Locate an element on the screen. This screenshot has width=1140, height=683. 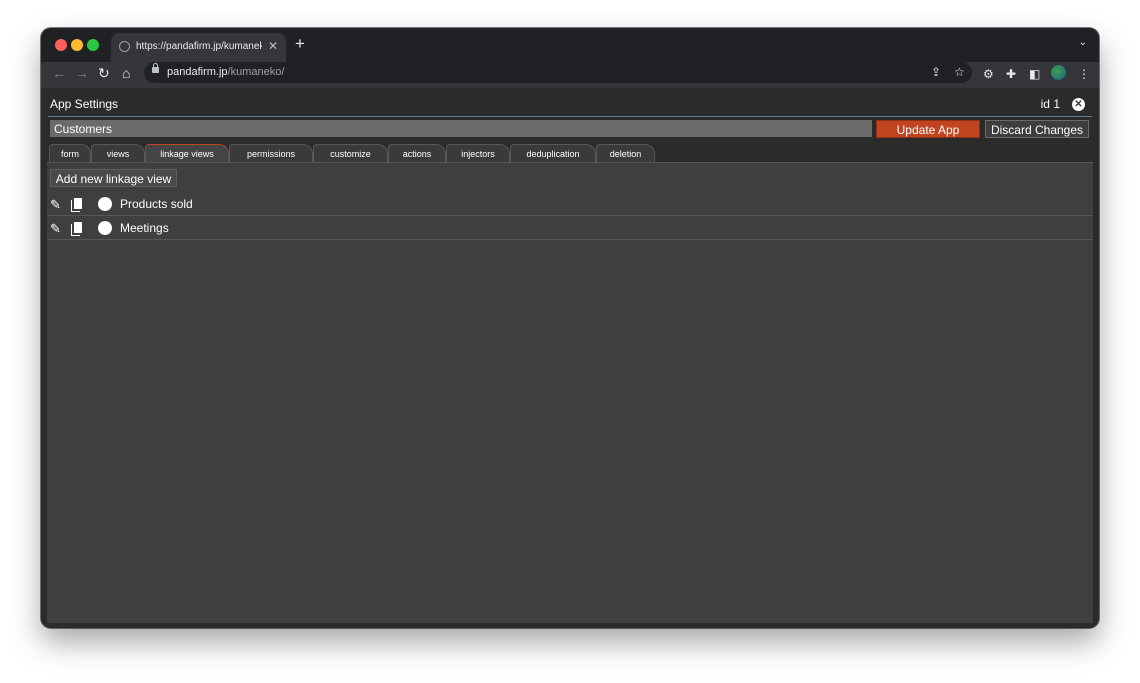
url-text: pandafirm.jp/kumaneko/ is located at coordinates (226, 72).